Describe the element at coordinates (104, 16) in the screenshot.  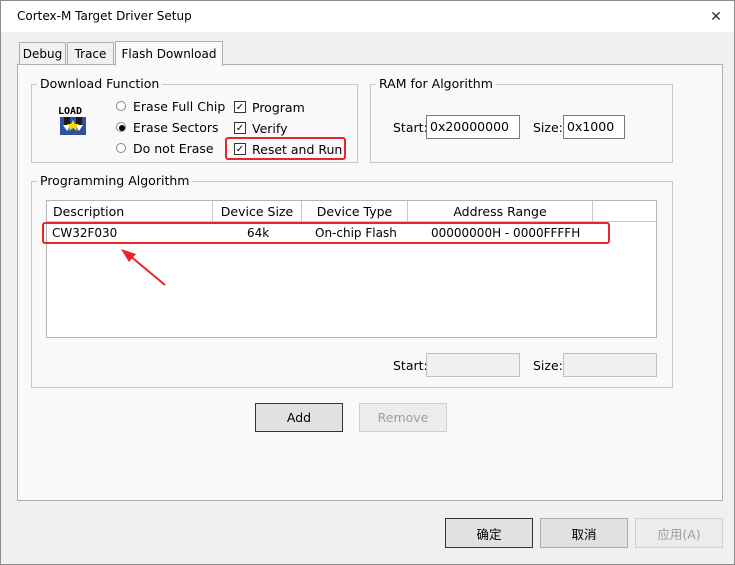
I see `window-title: Cortex-M Target Driver Setup` at that location.